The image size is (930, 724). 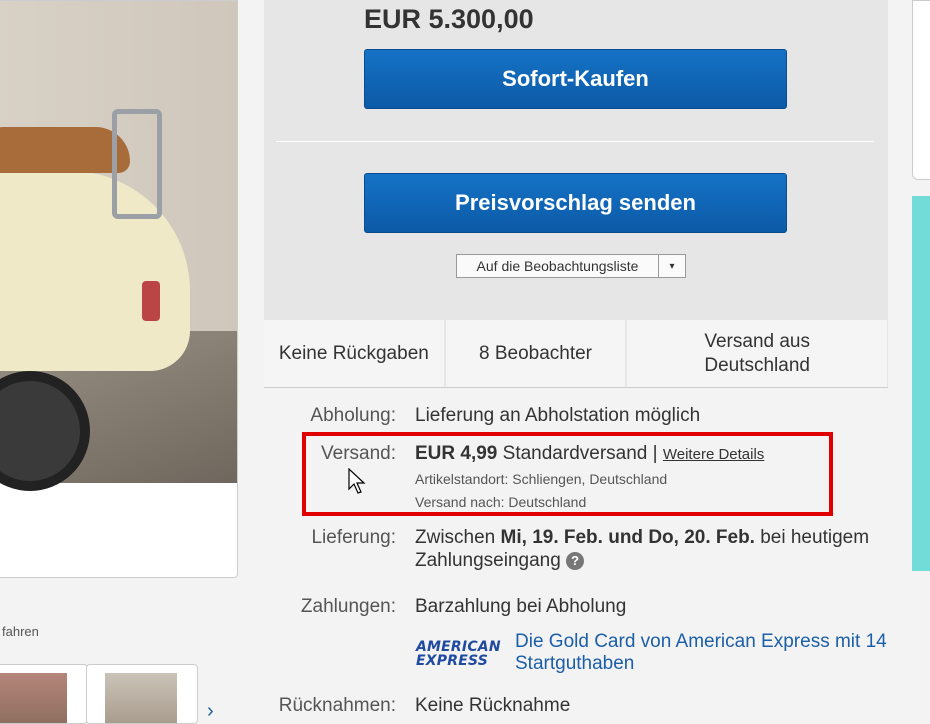 I want to click on american-express-logo: AMERICAN EXPRESS, so click(x=462, y=655).